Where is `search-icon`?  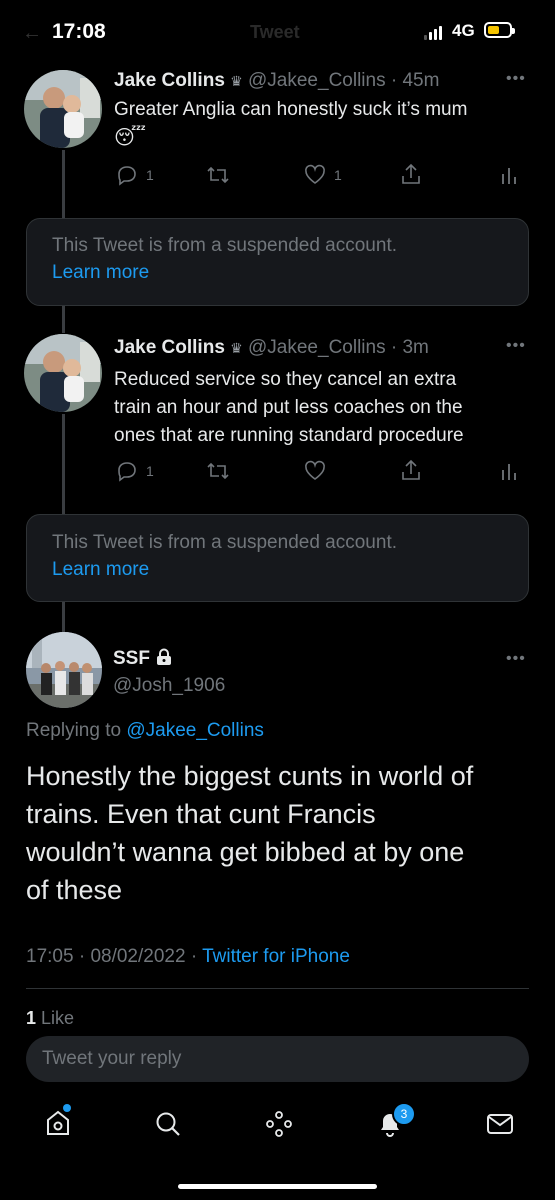 search-icon is located at coordinates (168, 1126).